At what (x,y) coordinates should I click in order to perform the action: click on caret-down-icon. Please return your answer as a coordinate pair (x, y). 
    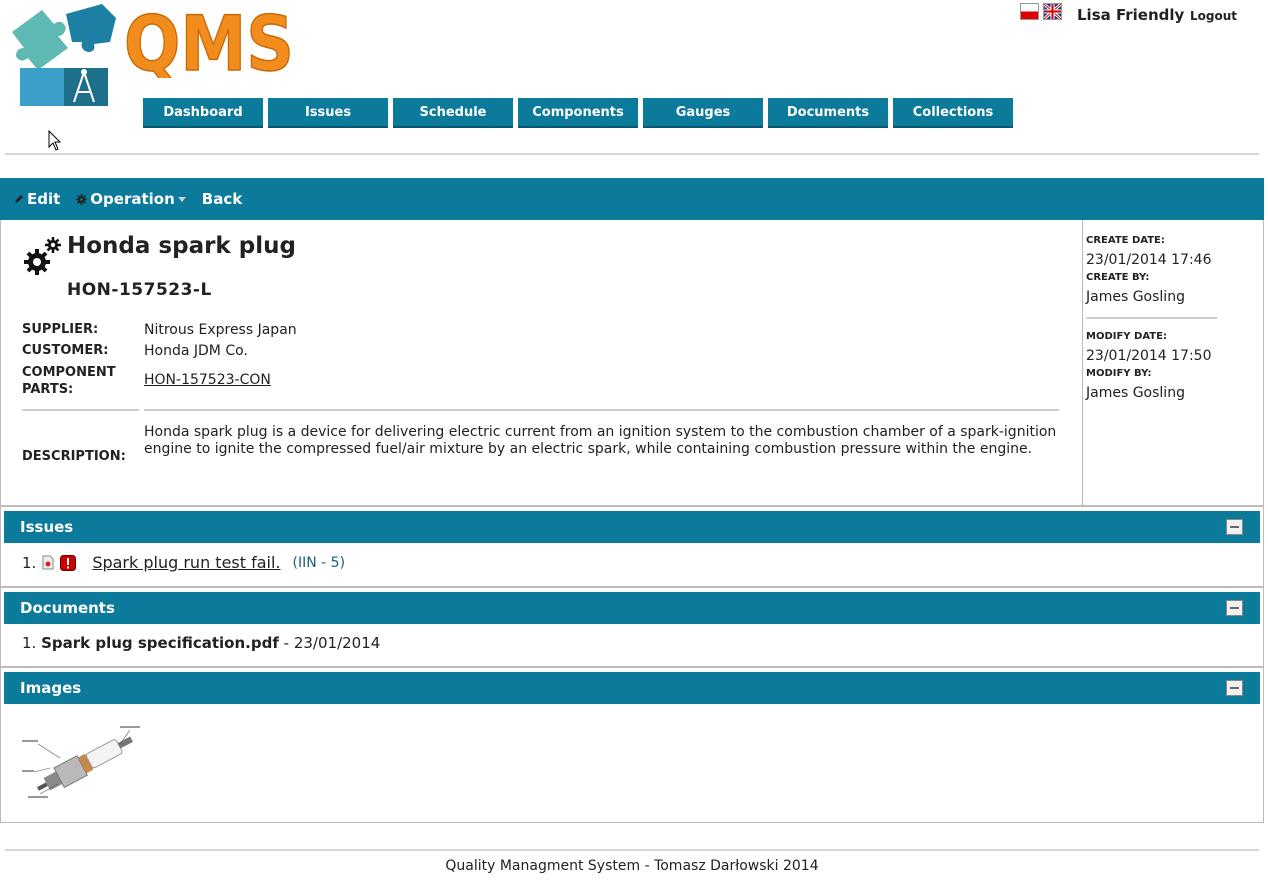
    Looking at the image, I should click on (181, 199).